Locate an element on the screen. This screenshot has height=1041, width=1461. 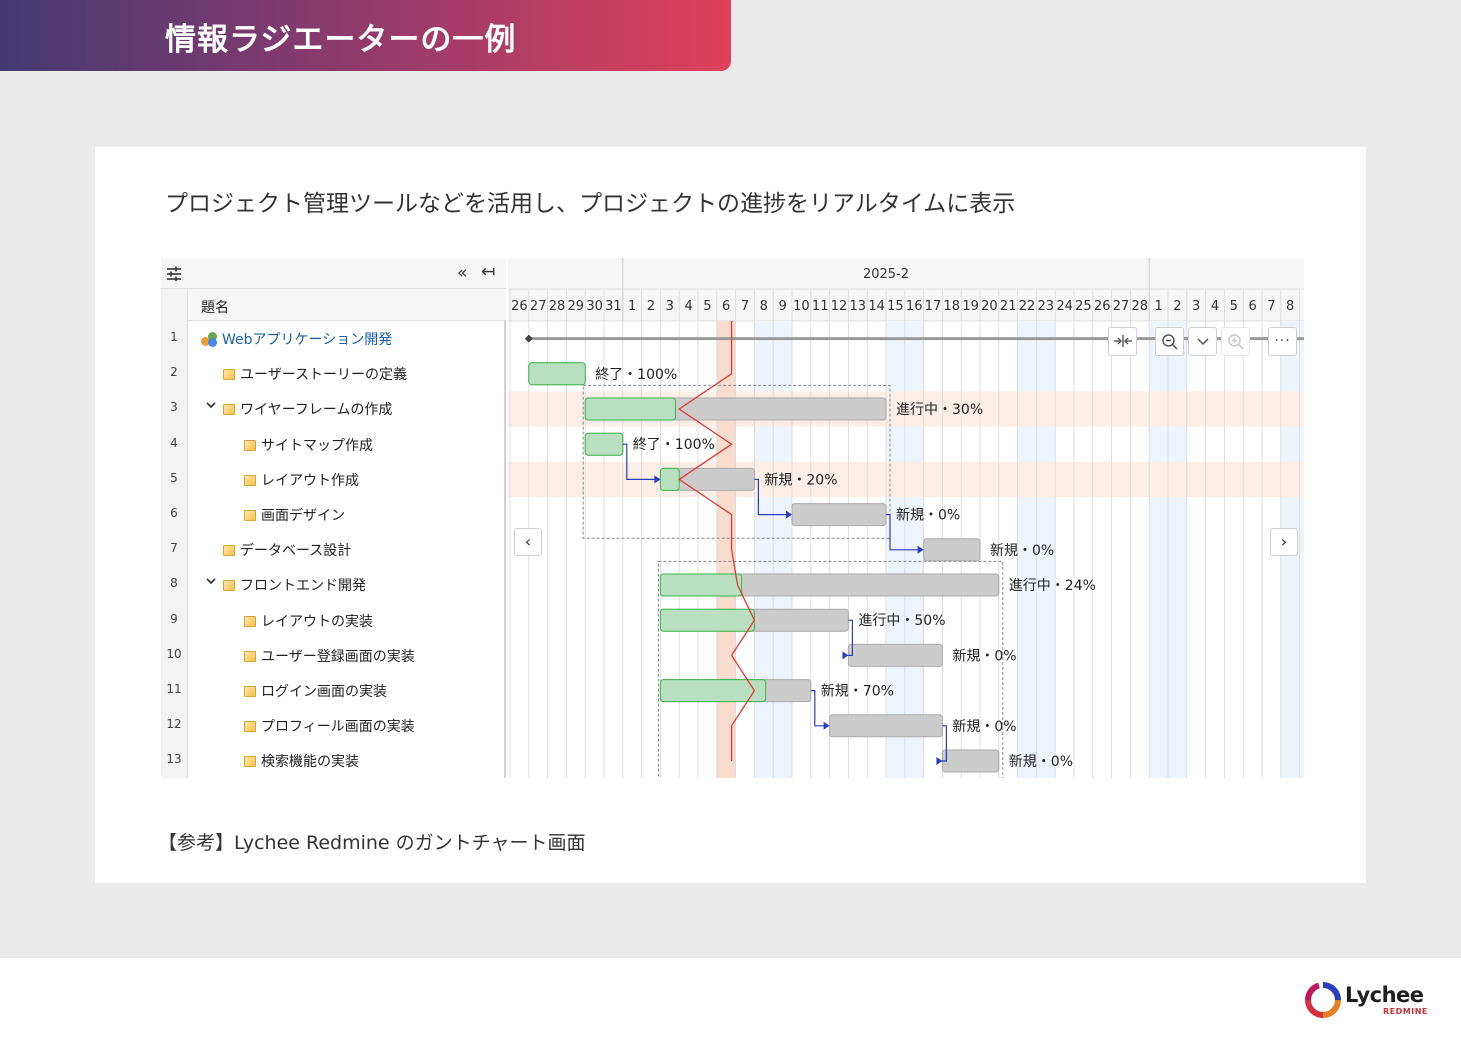
task-row: 5 レイアウト作成 is located at coordinates (333, 479).